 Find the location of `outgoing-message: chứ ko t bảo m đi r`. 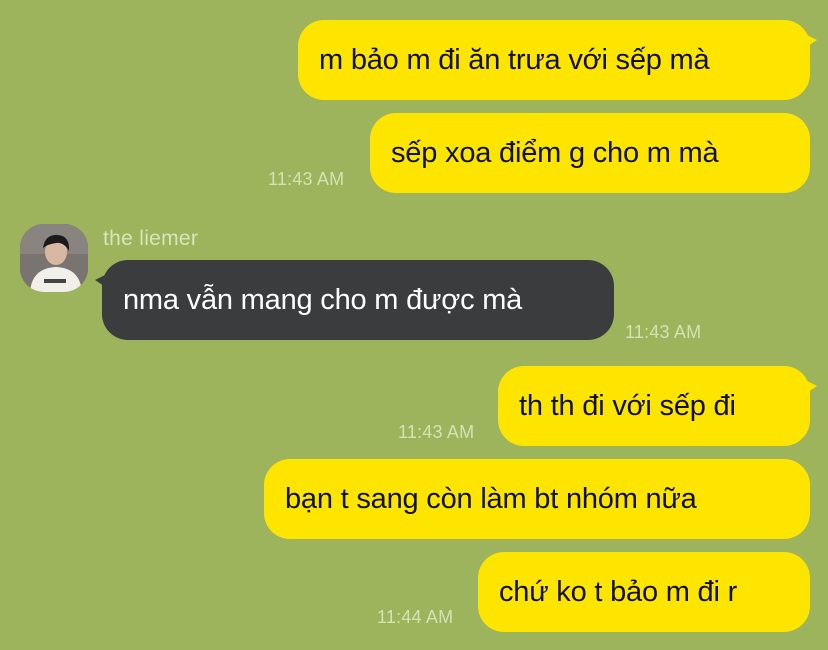

outgoing-message: chứ ko t bảo m đi r is located at coordinates (644, 592).